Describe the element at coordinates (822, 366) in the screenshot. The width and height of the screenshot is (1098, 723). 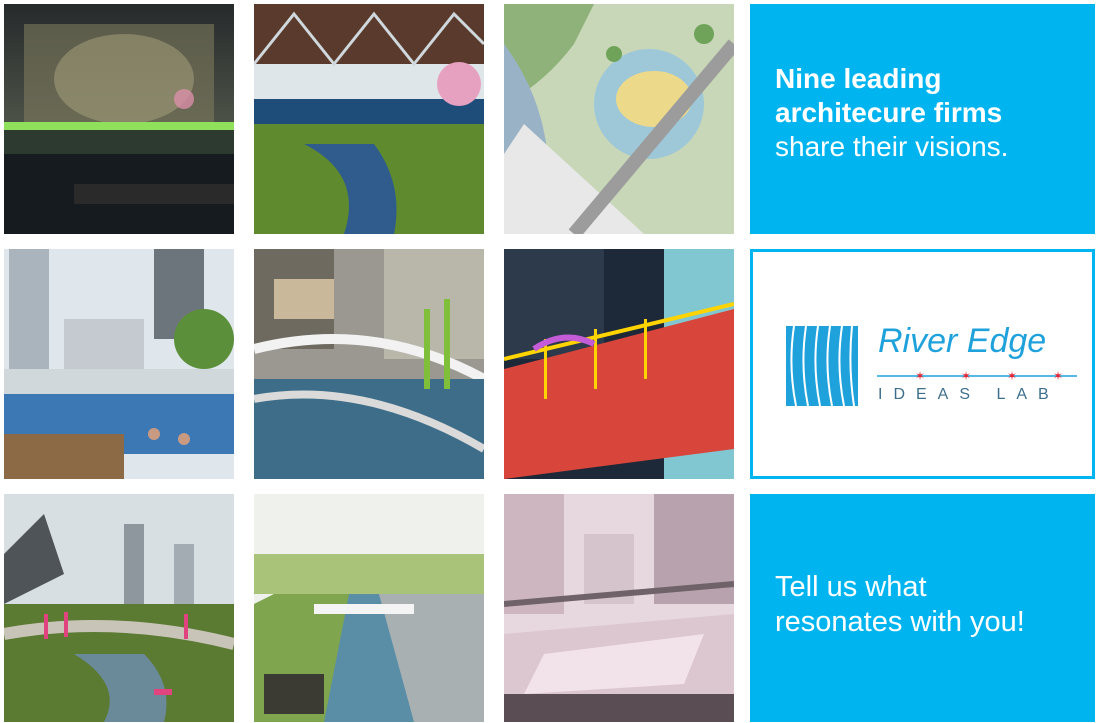
I see `river-edge-logo-mark-icon` at that location.